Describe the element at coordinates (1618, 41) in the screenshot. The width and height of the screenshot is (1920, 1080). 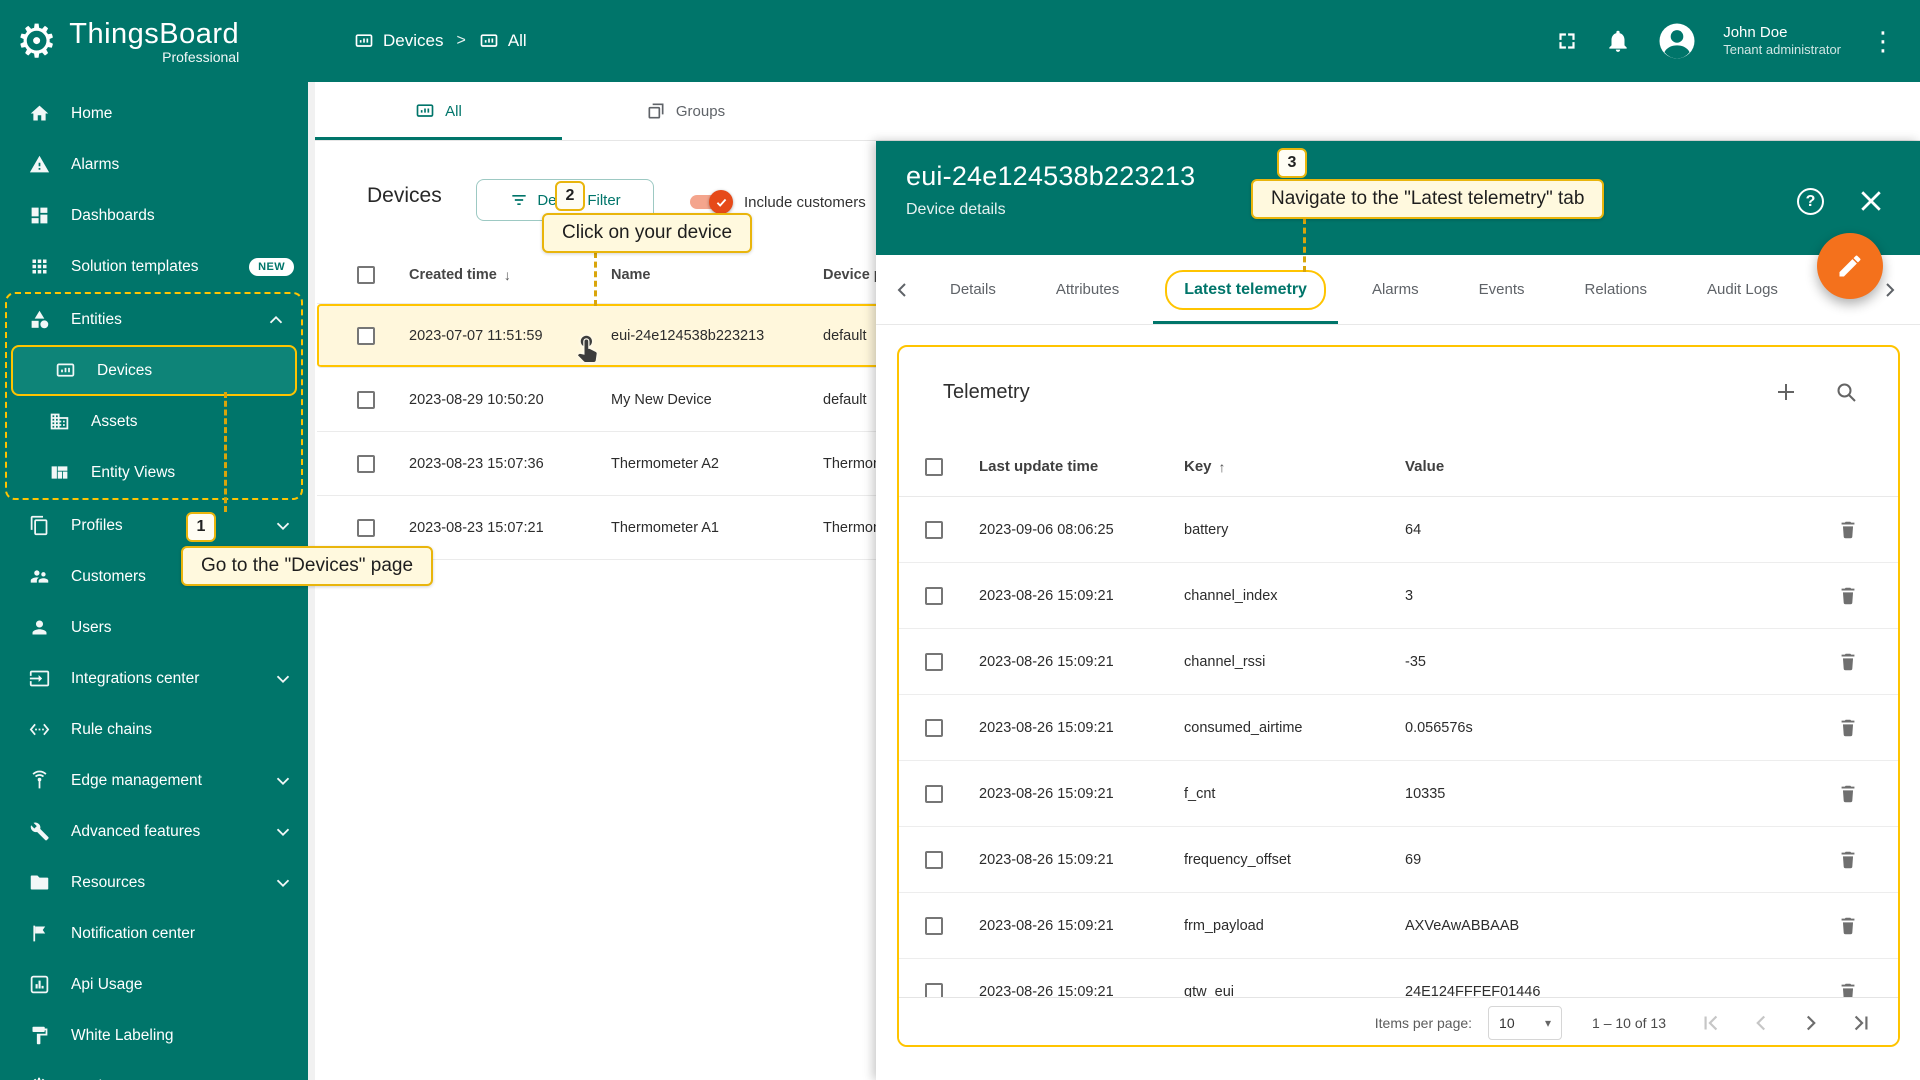
I see `notifications-bell-icon` at that location.